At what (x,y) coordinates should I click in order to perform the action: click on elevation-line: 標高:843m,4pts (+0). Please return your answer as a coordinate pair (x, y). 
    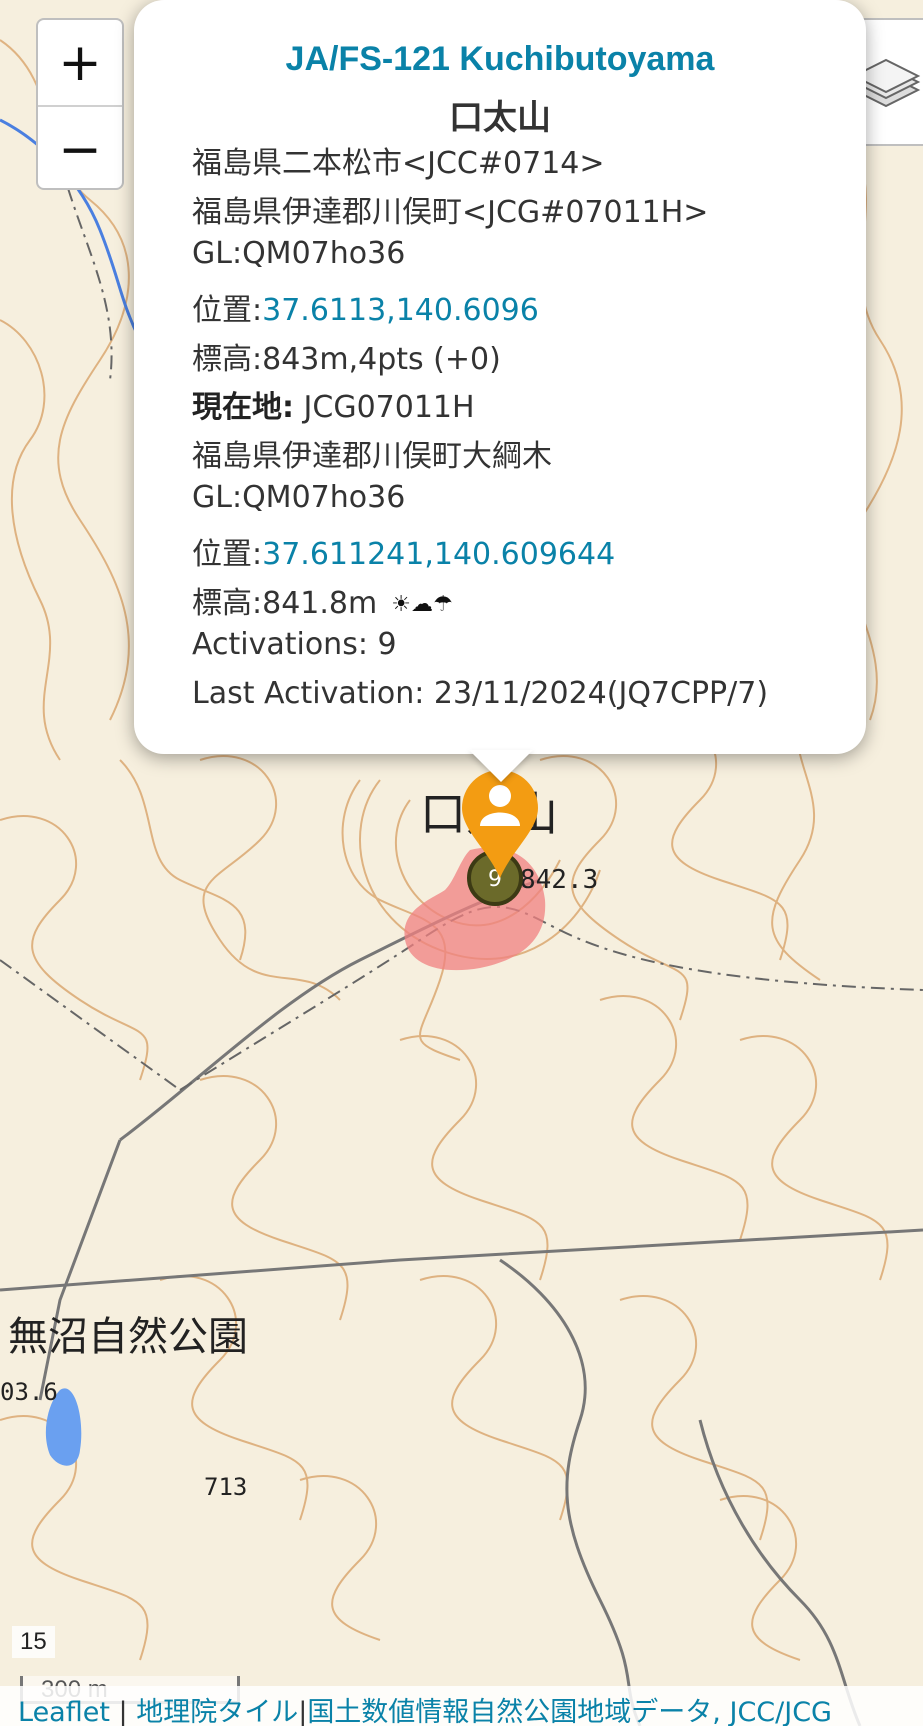
    Looking at the image, I should click on (346, 359).